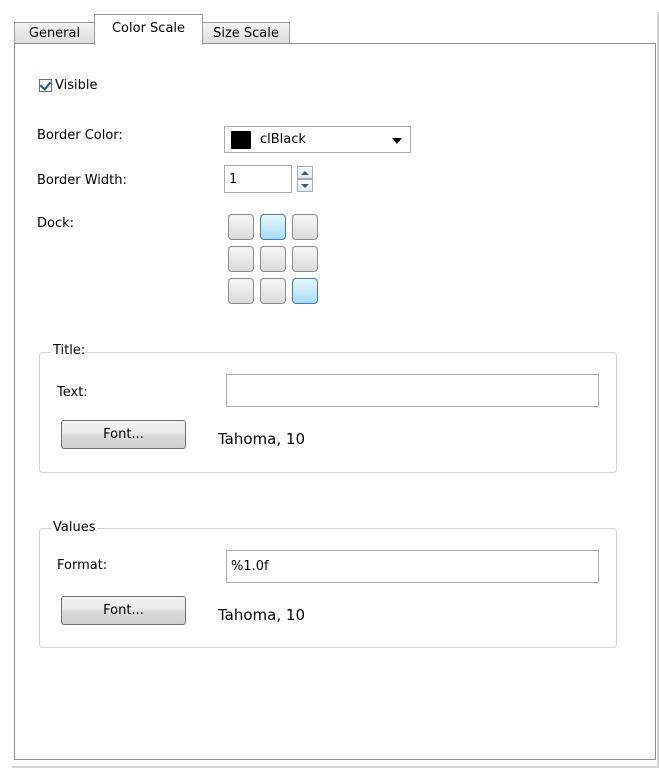 This screenshot has width=659, height=774. Describe the element at coordinates (261, 615) in the screenshot. I see `values-font-value: Tahoma, 10` at that location.